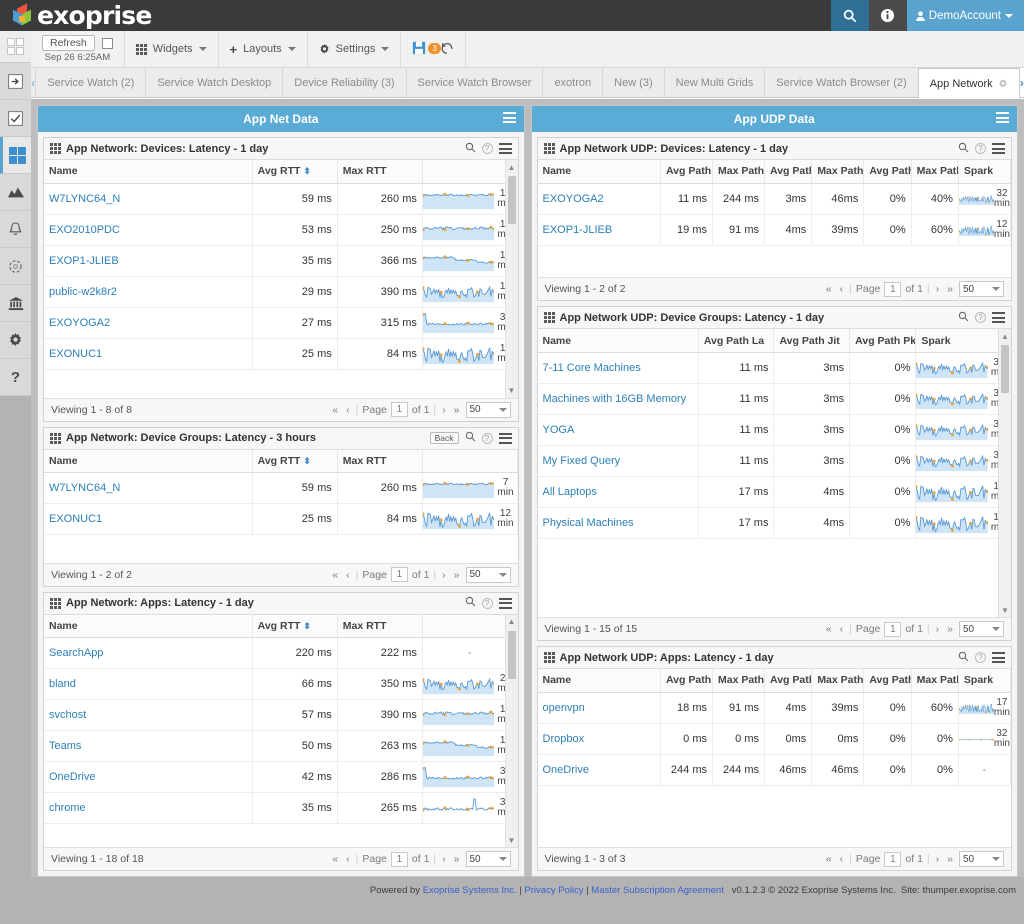 The image size is (1024, 924). Describe the element at coordinates (148, 519) in the screenshot. I see `row-name-cell: EXONUC1` at that location.